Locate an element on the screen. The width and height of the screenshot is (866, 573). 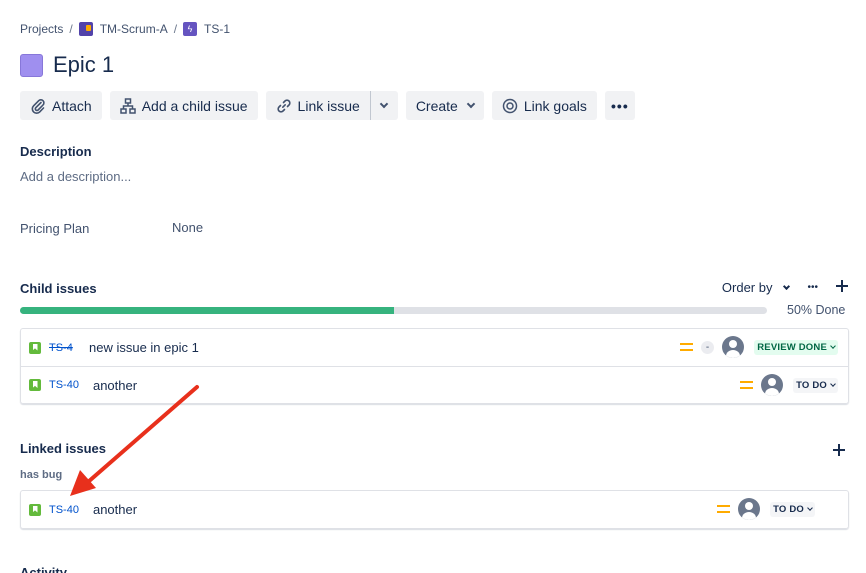
add-linked-issue-button is located at coordinates (839, 452).